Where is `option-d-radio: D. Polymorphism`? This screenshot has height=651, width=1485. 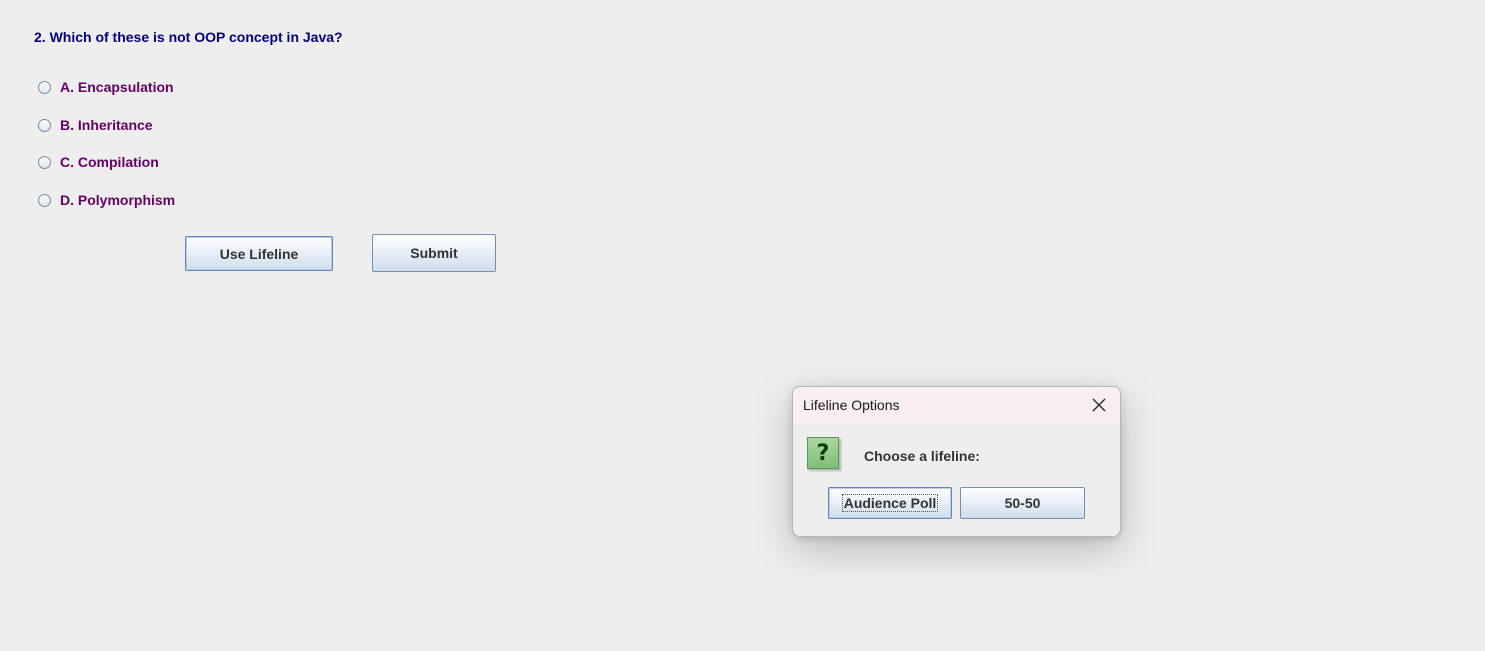 option-d-radio: D. Polymorphism is located at coordinates (106, 200).